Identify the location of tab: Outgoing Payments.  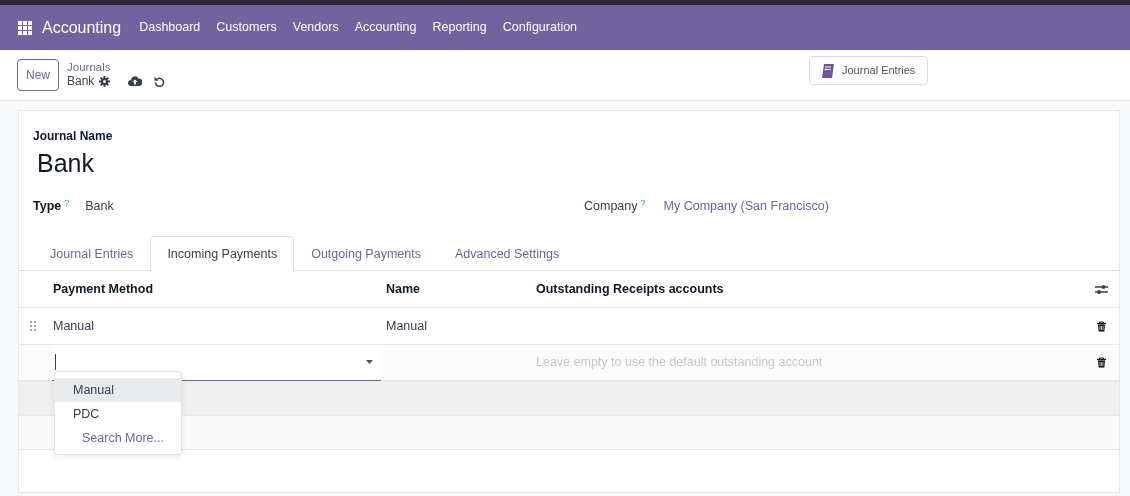
(366, 253).